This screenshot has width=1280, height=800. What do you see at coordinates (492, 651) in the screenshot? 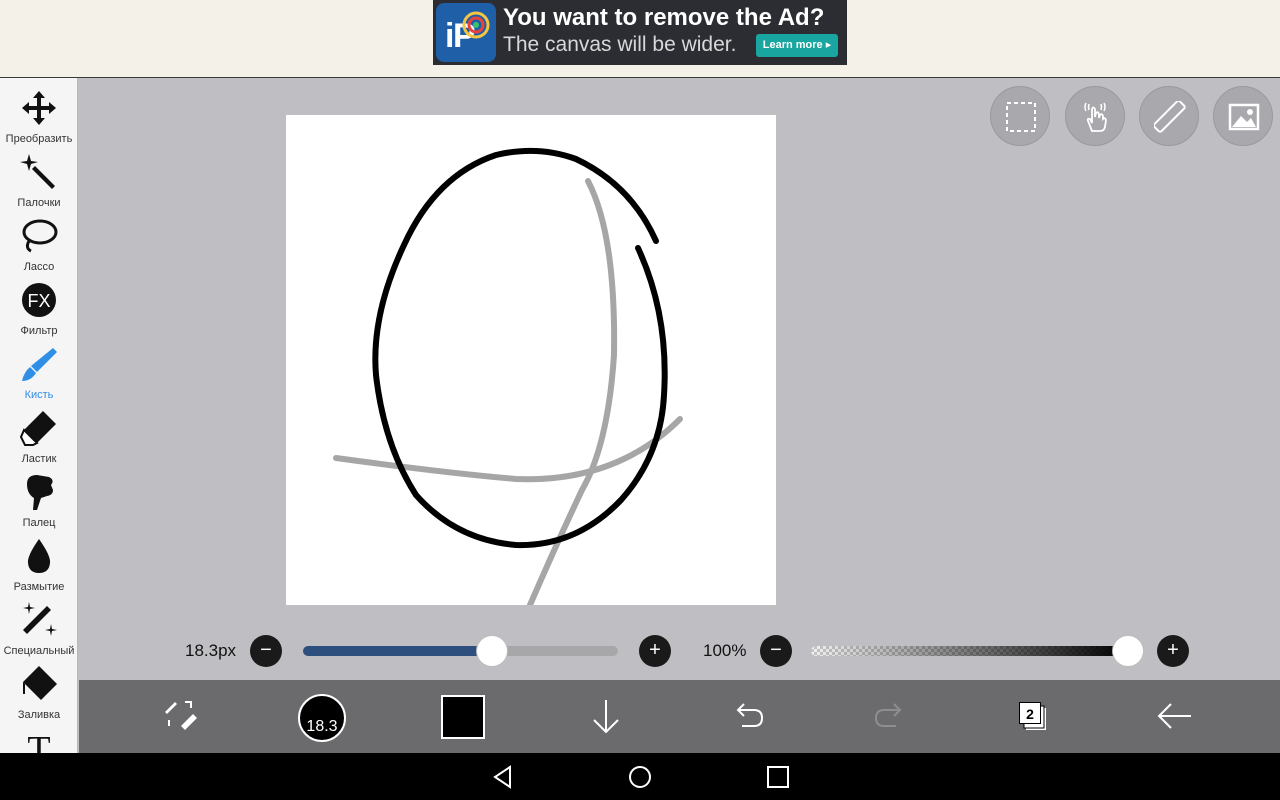
I see `brush-size-slider-handle` at bounding box center [492, 651].